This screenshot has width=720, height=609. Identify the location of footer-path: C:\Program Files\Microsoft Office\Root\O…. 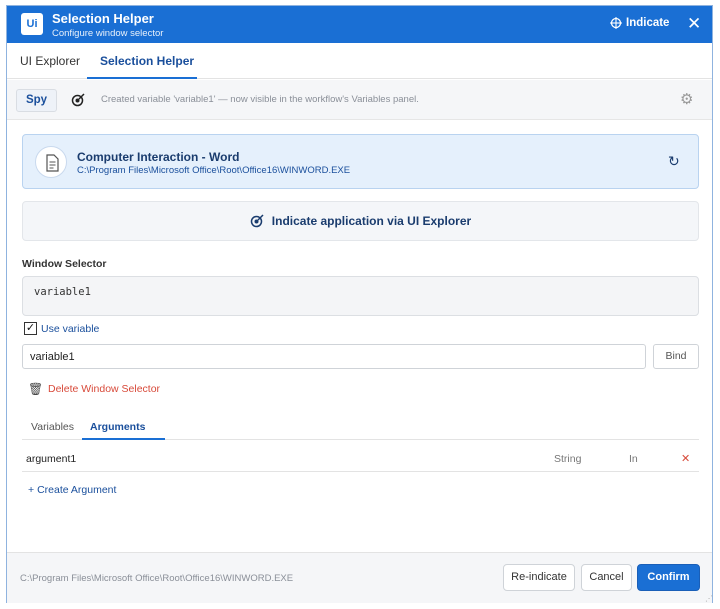
(157, 578).